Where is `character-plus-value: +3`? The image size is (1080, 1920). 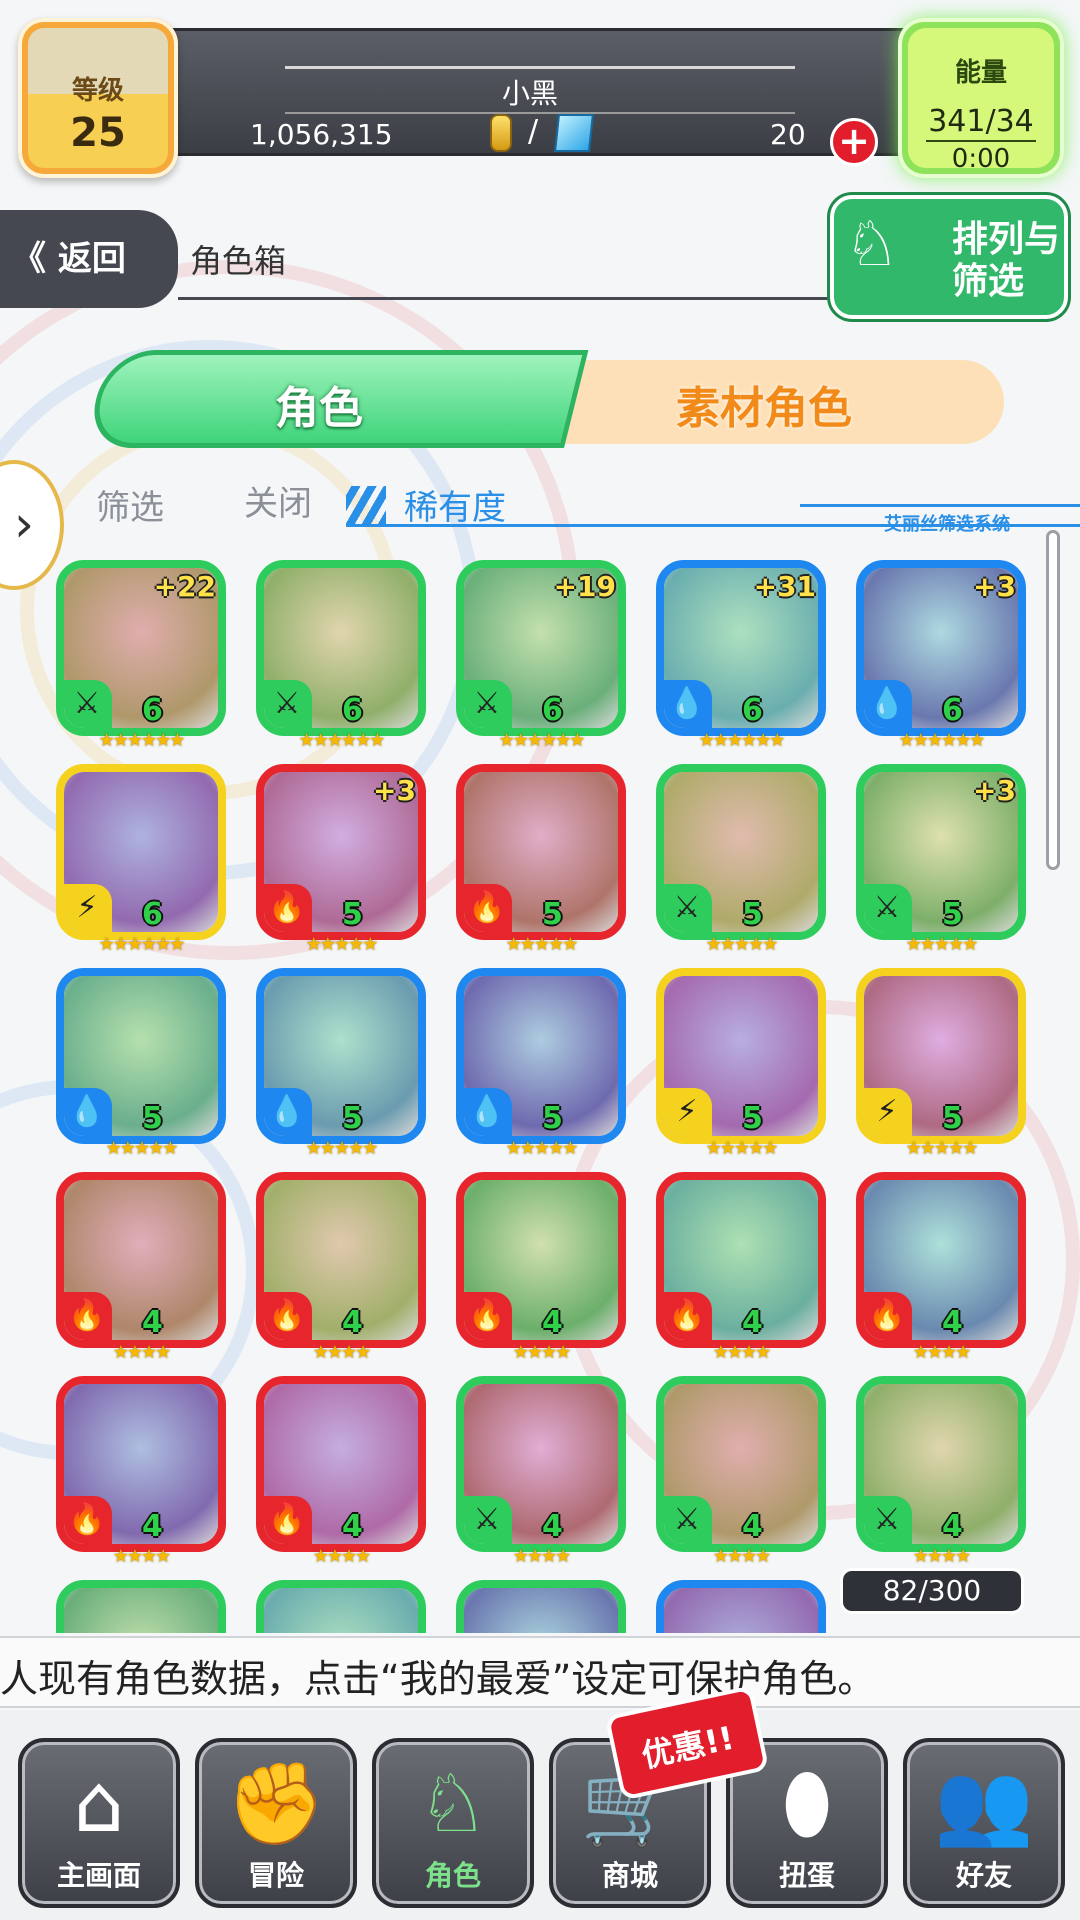 character-plus-value: +3 is located at coordinates (394, 790).